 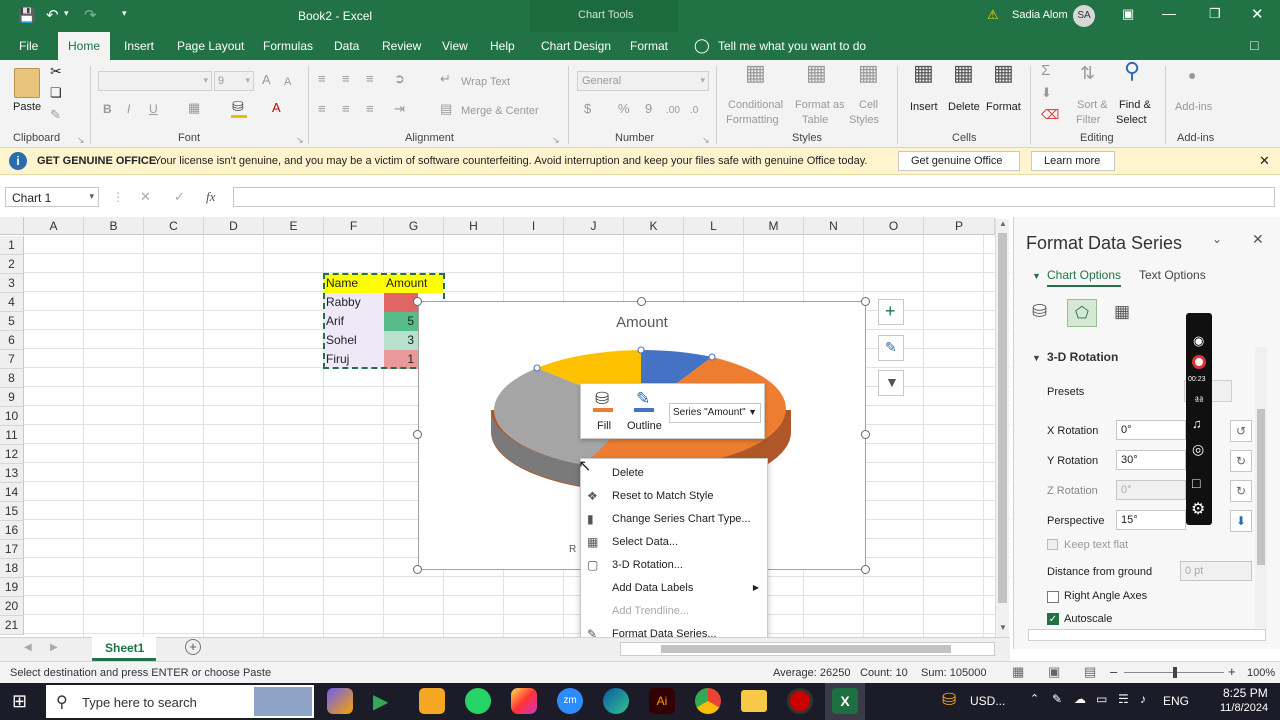 What do you see at coordinates (1151, 460) in the screenshot?
I see `y-rotation-input: 30°` at bounding box center [1151, 460].